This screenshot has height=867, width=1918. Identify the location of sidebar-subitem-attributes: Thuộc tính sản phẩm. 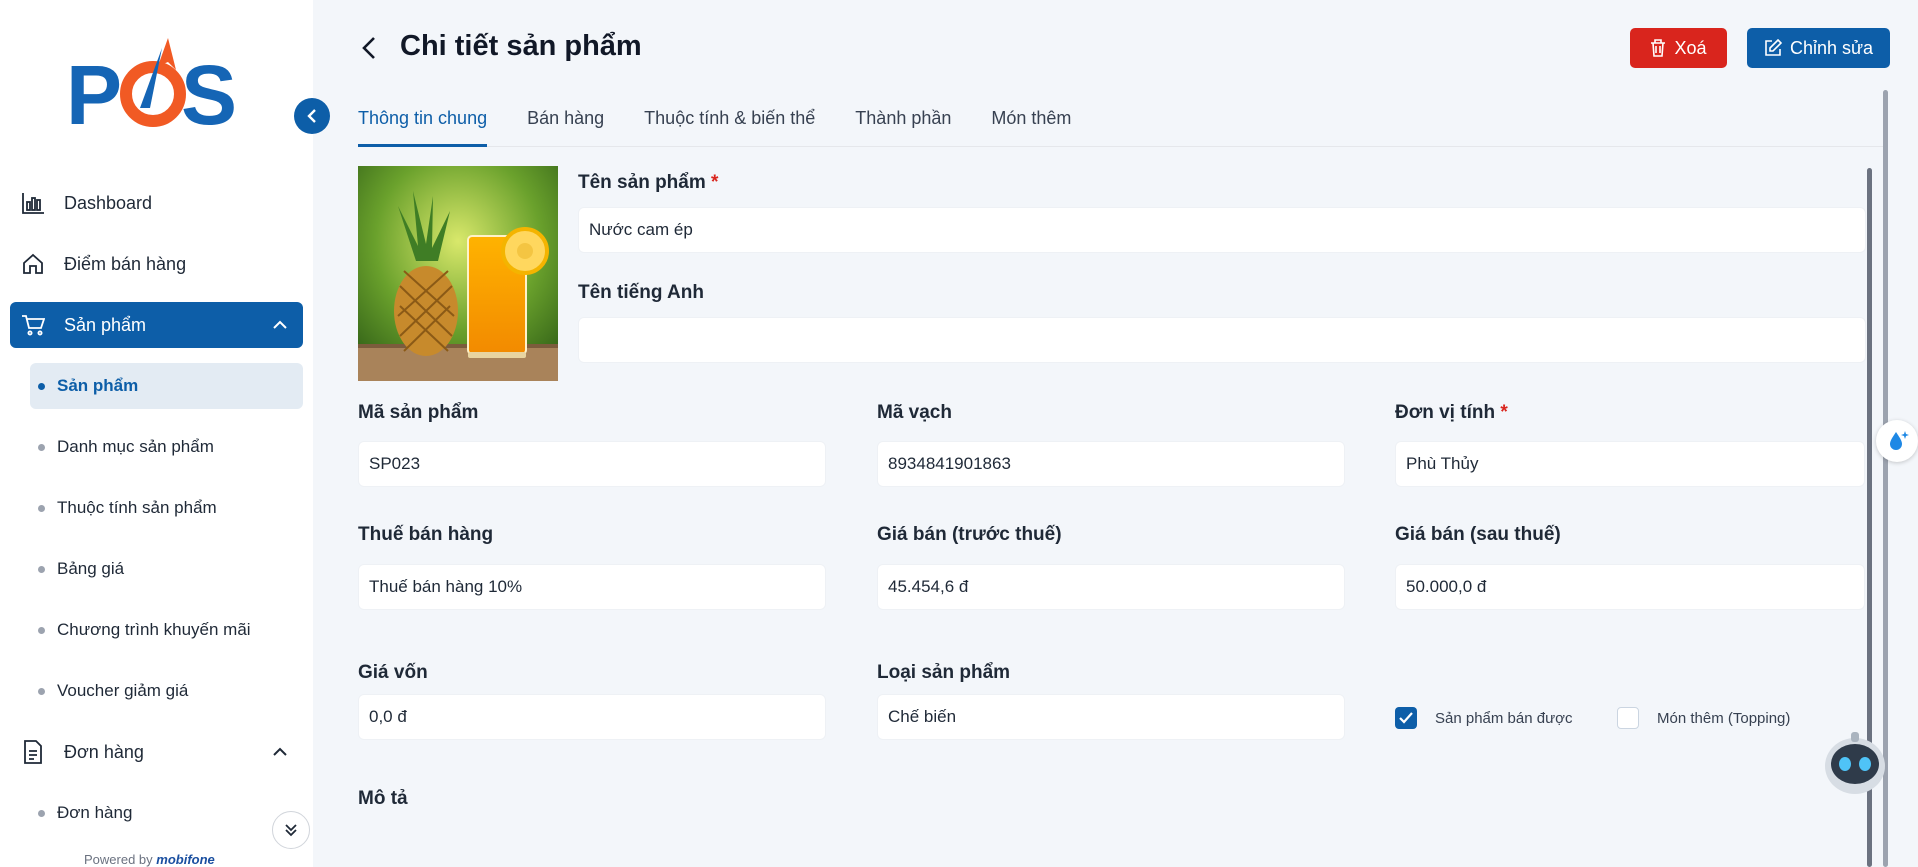
(166, 508).